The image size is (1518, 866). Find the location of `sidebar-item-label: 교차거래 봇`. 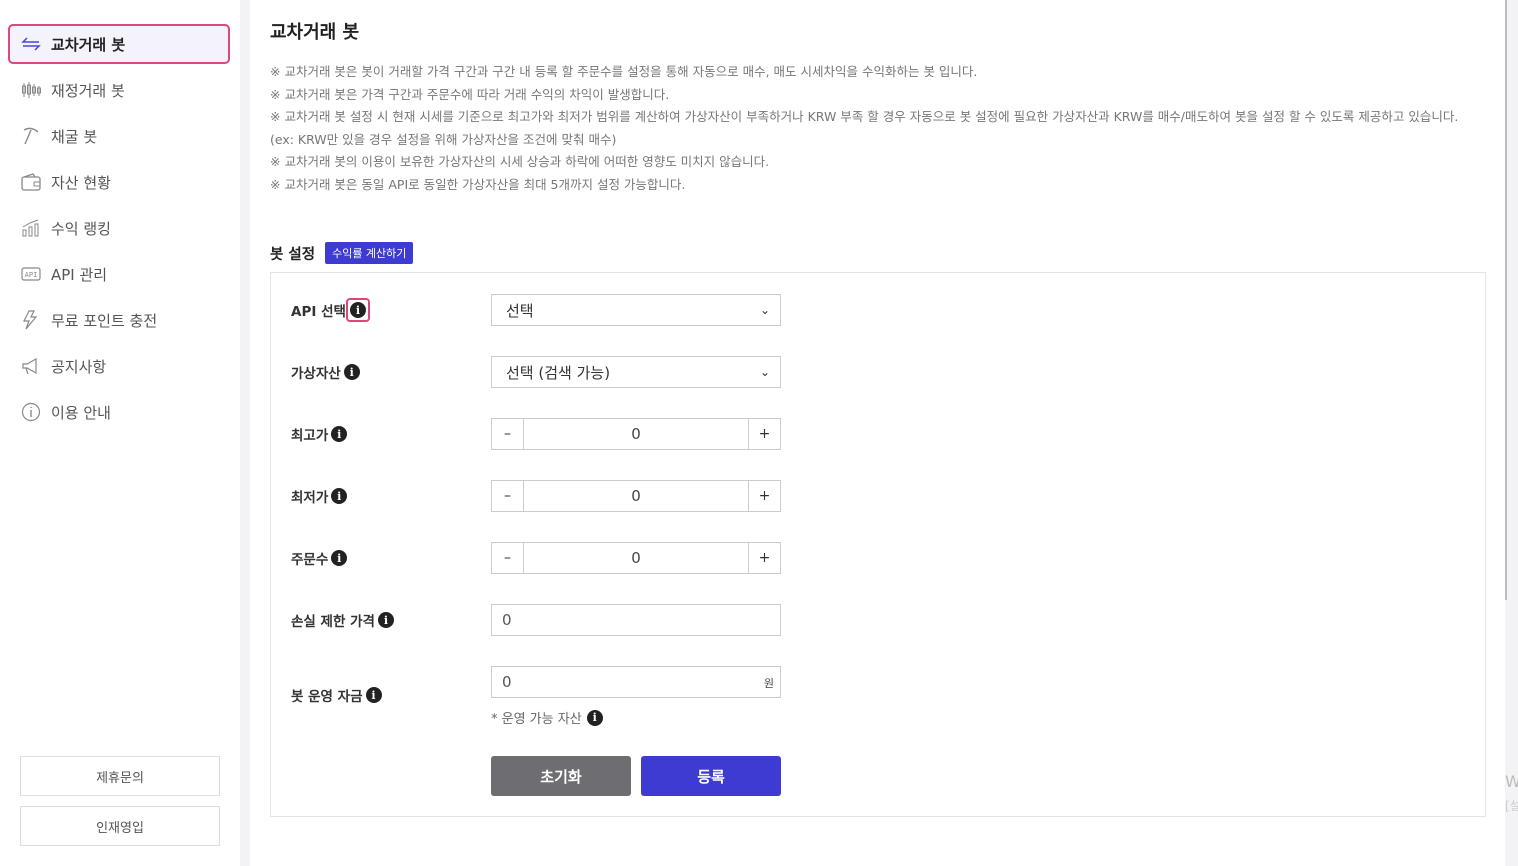

sidebar-item-label: 교차거래 봇 is located at coordinates (88, 44).